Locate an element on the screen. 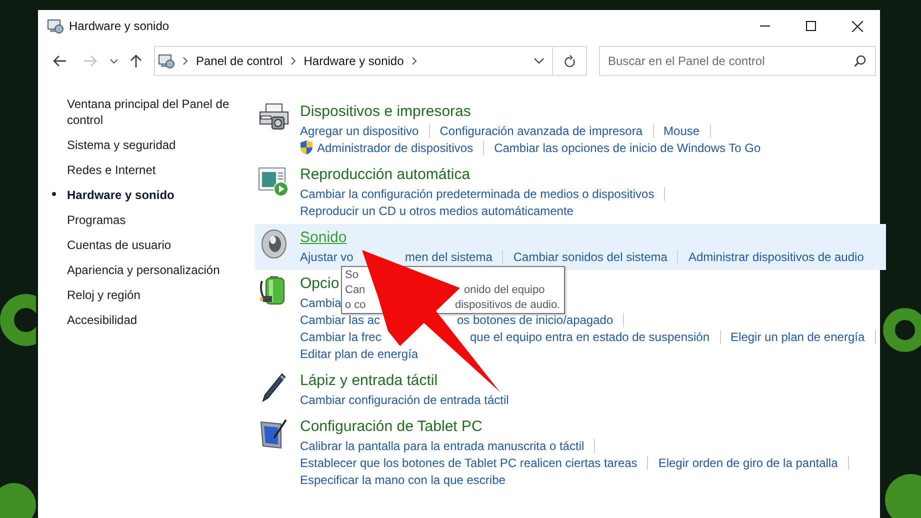 The image size is (921, 518). link: Establecer que los botones de Tablet PC realicen ciertas tareas is located at coordinates (474, 463).